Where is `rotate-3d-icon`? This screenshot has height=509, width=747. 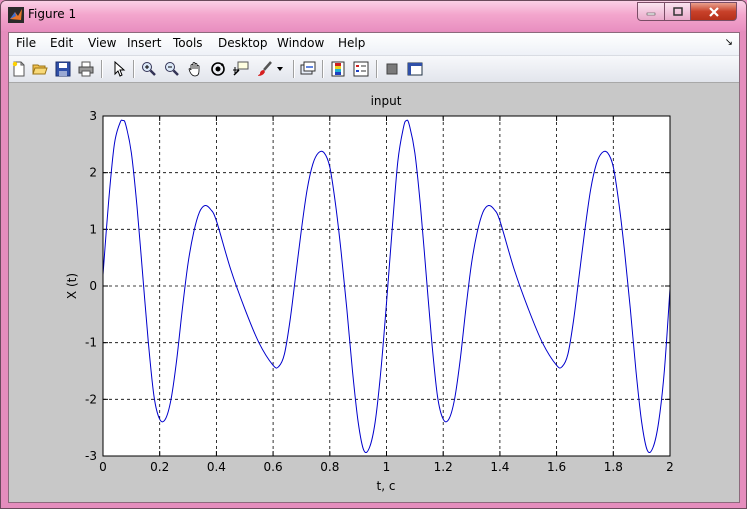
rotate-3d-icon is located at coordinates (218, 69).